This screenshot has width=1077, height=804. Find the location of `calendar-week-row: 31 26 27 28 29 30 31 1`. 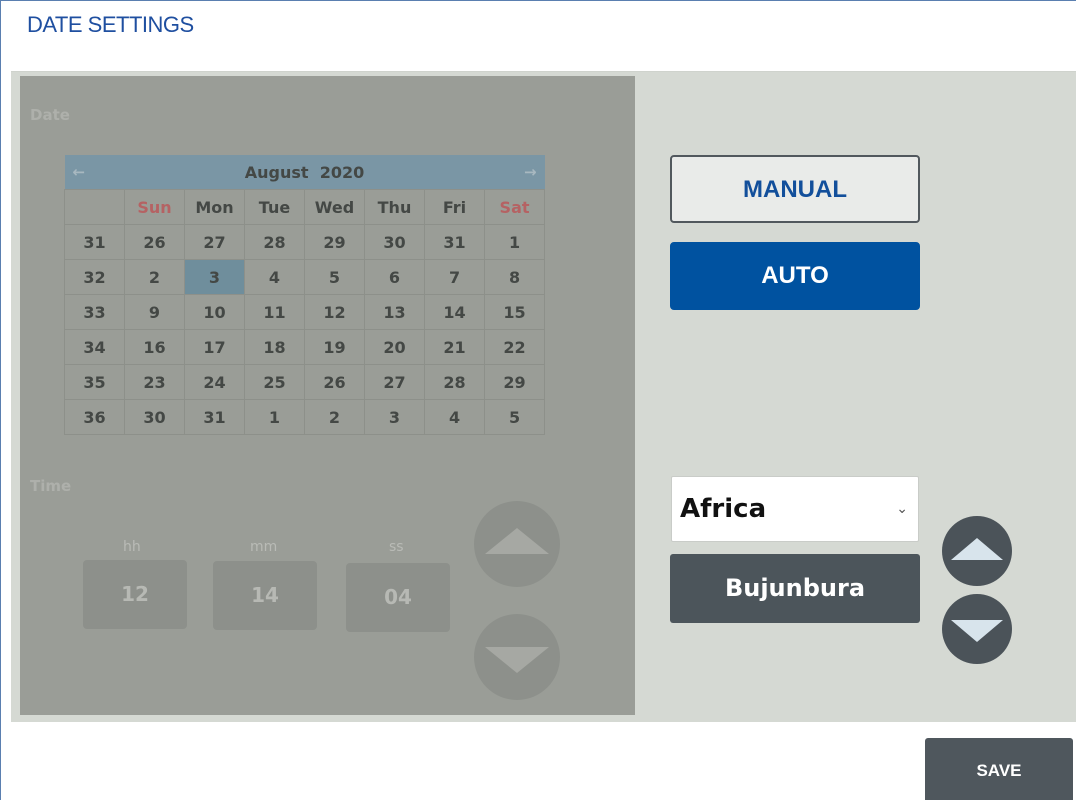

calendar-week-row: 31 26 27 28 29 30 31 1 is located at coordinates (305, 242).